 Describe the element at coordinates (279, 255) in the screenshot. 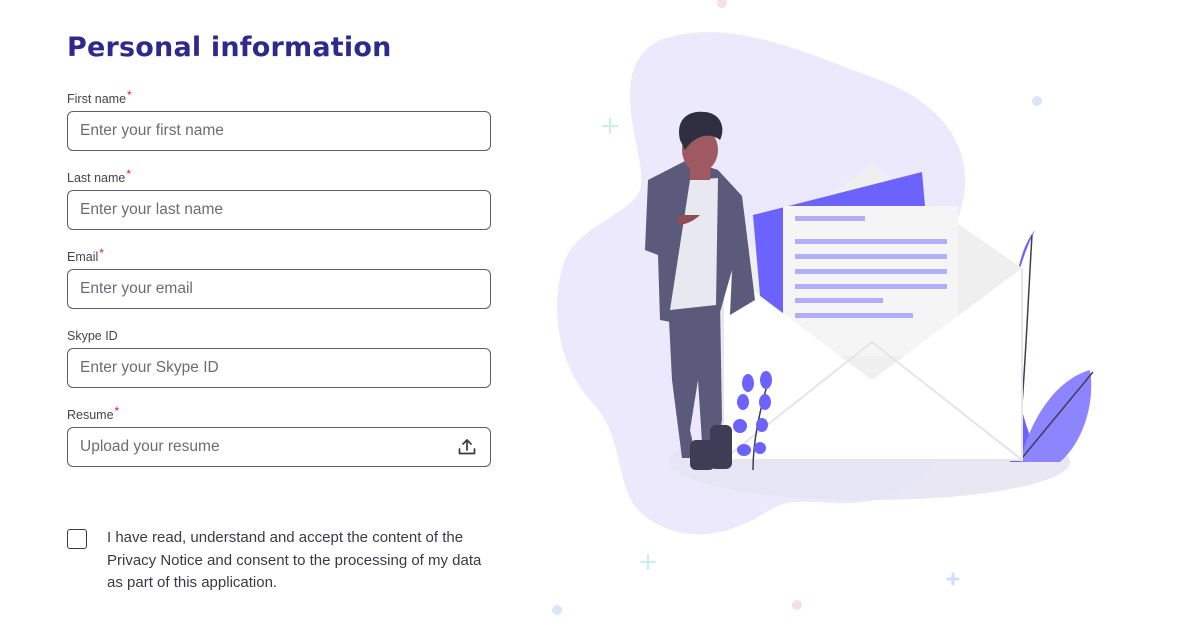

I see `email-label: Email*` at that location.